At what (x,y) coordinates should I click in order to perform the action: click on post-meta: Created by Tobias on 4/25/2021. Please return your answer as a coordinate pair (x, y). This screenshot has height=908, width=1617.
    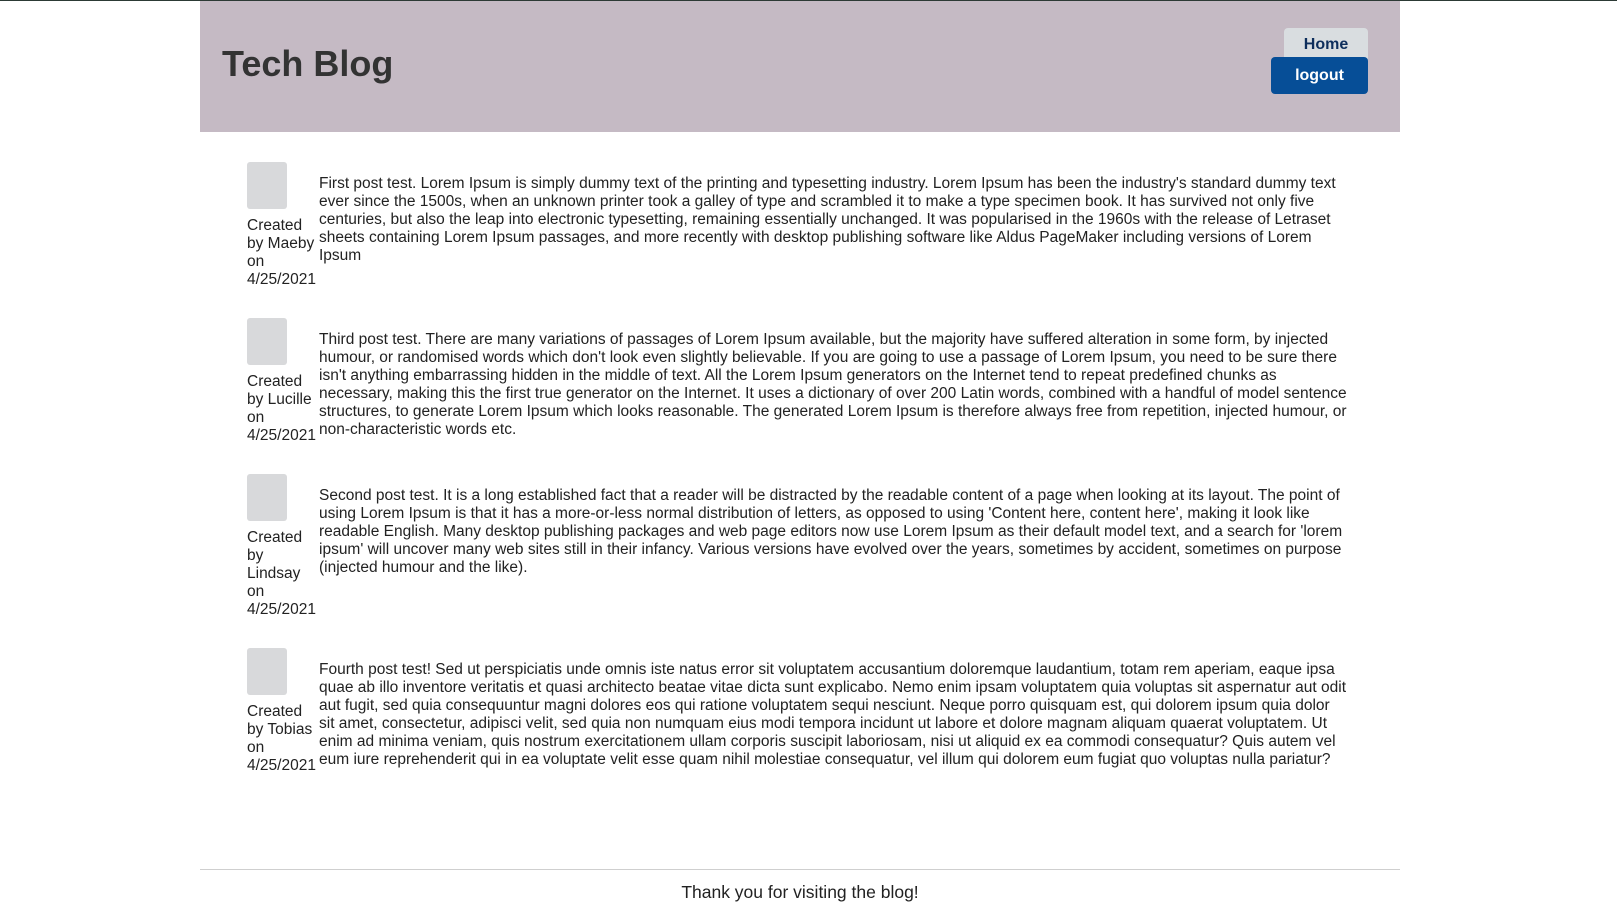
    Looking at the image, I should click on (283, 711).